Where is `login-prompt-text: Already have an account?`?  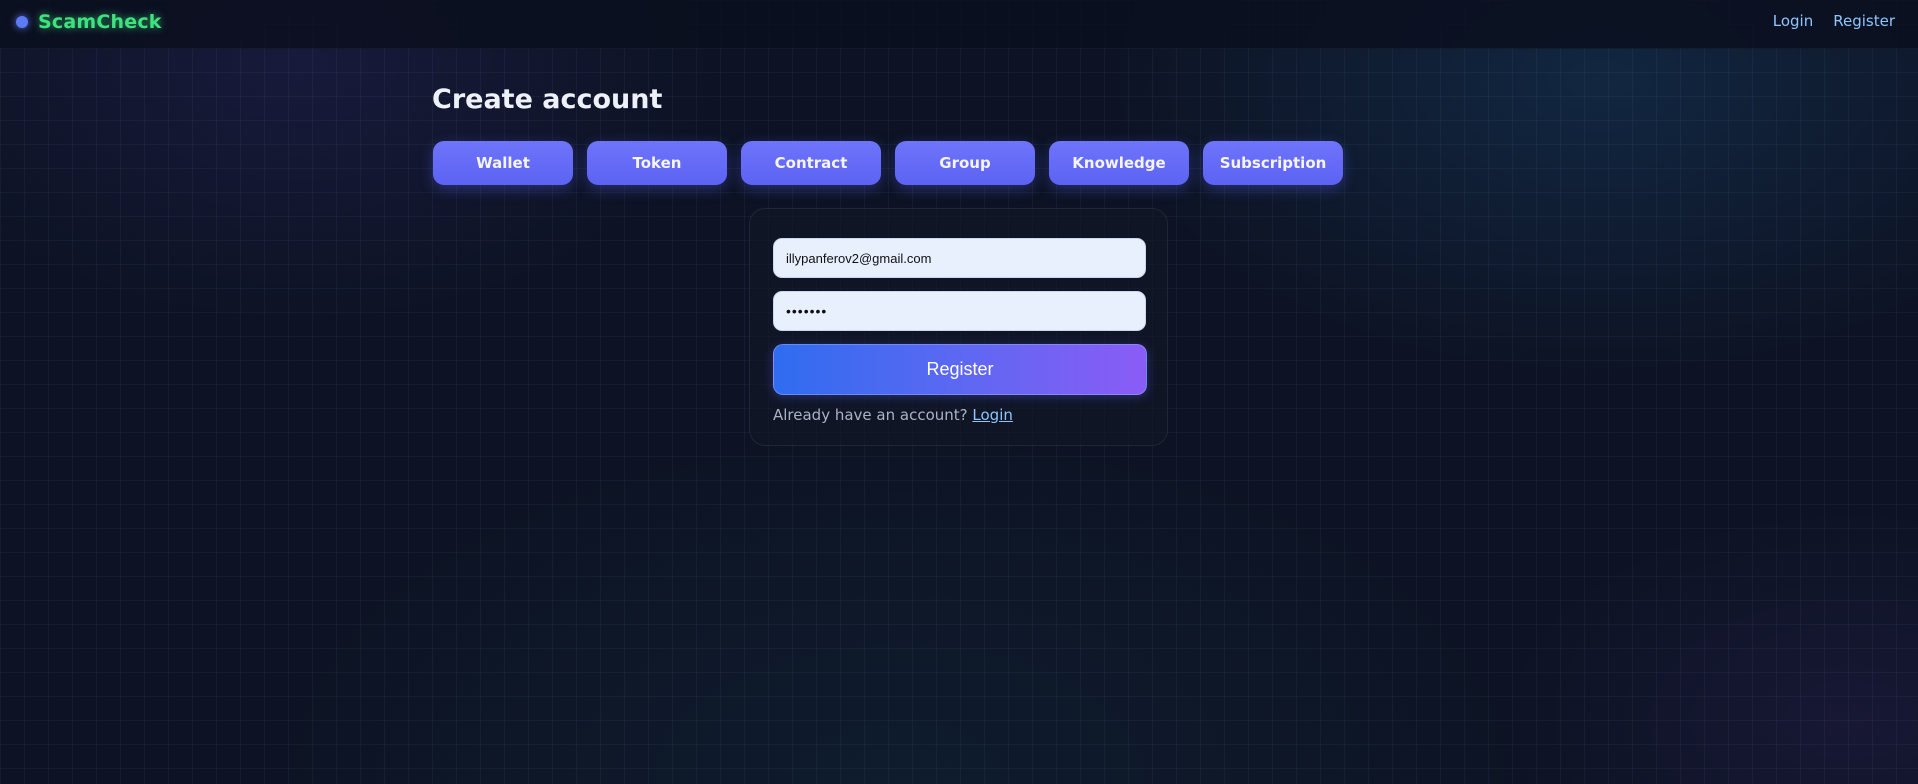 login-prompt-text: Already have an account? is located at coordinates (870, 415).